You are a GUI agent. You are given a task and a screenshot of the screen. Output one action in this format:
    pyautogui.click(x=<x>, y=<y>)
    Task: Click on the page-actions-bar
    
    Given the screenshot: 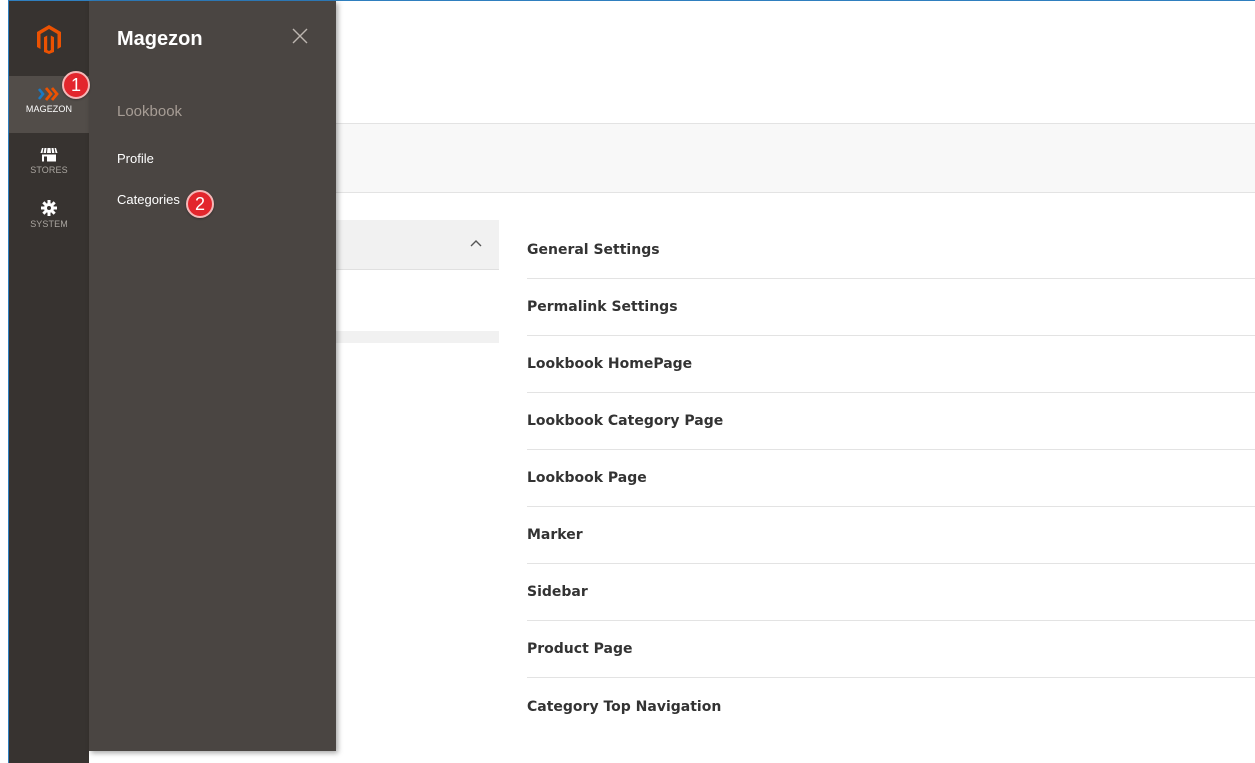 What is the action you would take?
    pyautogui.click(x=795, y=158)
    